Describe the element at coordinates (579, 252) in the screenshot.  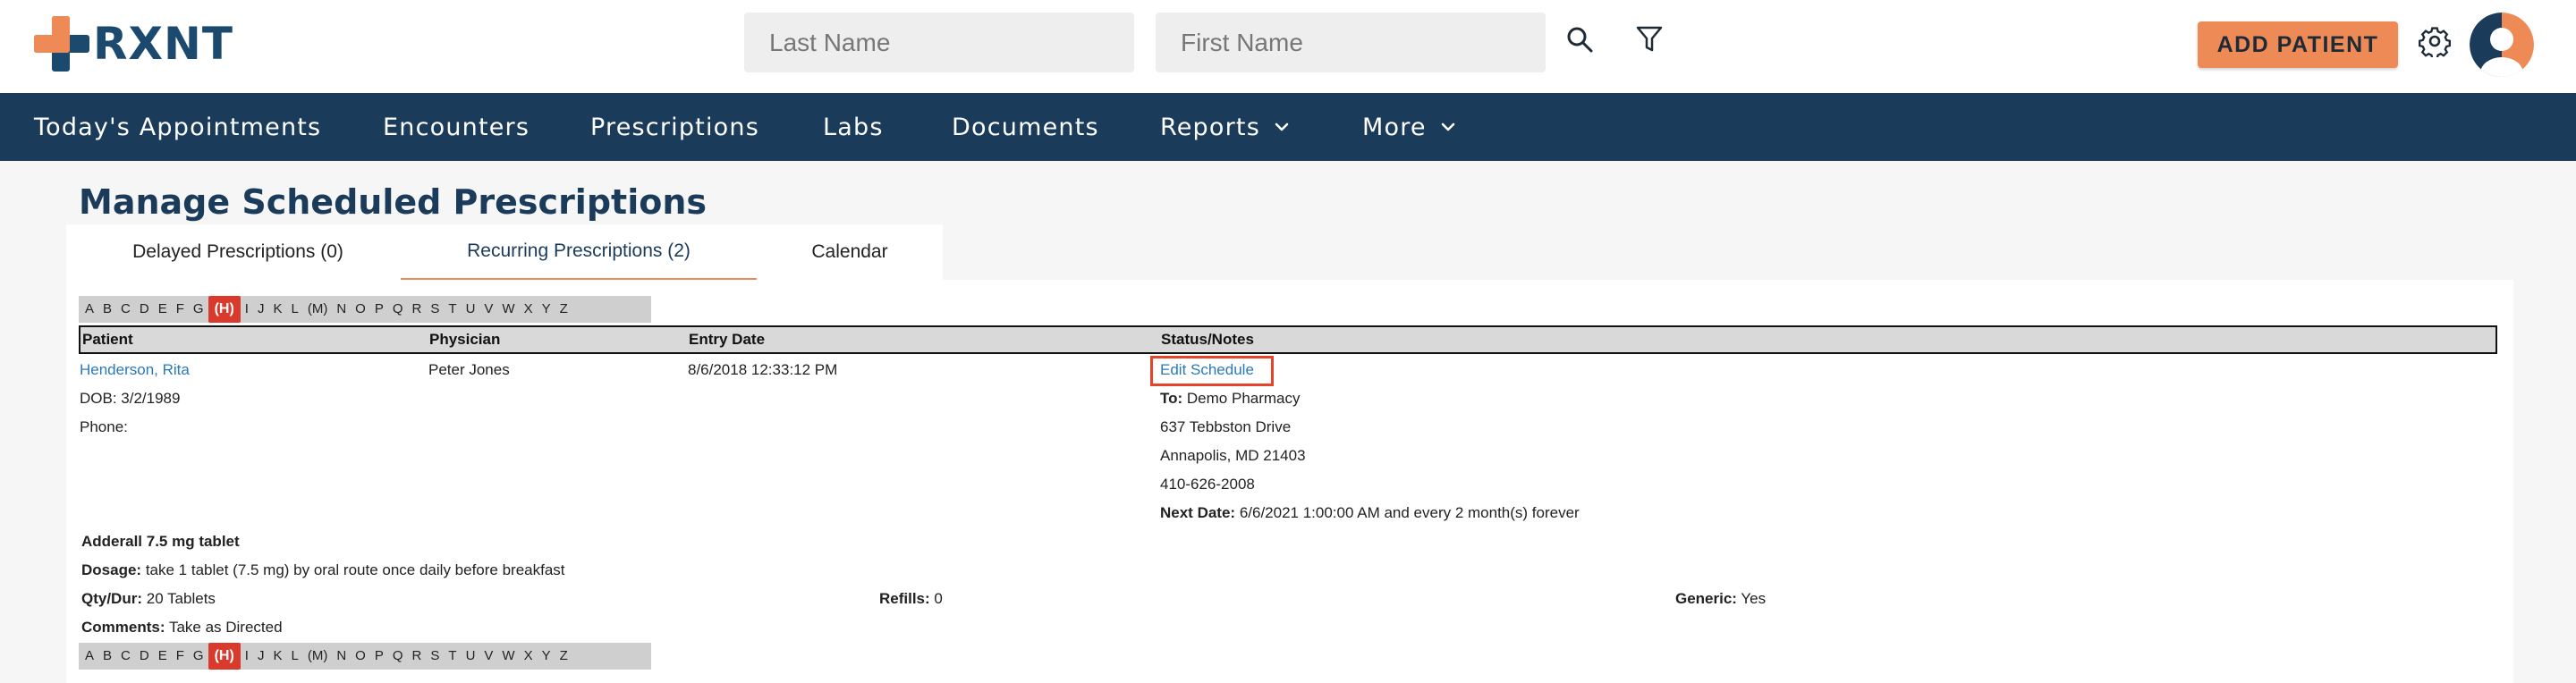
I see `tab-recurring-prescriptions: Recurring Prescriptions (2)` at that location.